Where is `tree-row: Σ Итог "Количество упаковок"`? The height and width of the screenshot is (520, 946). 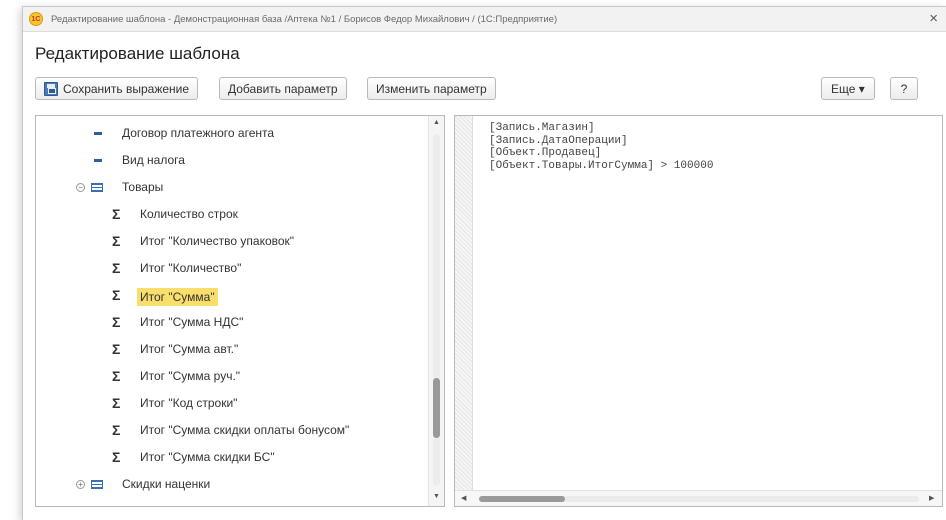
tree-row: Σ Итог "Количество упаковок" is located at coordinates (231, 241).